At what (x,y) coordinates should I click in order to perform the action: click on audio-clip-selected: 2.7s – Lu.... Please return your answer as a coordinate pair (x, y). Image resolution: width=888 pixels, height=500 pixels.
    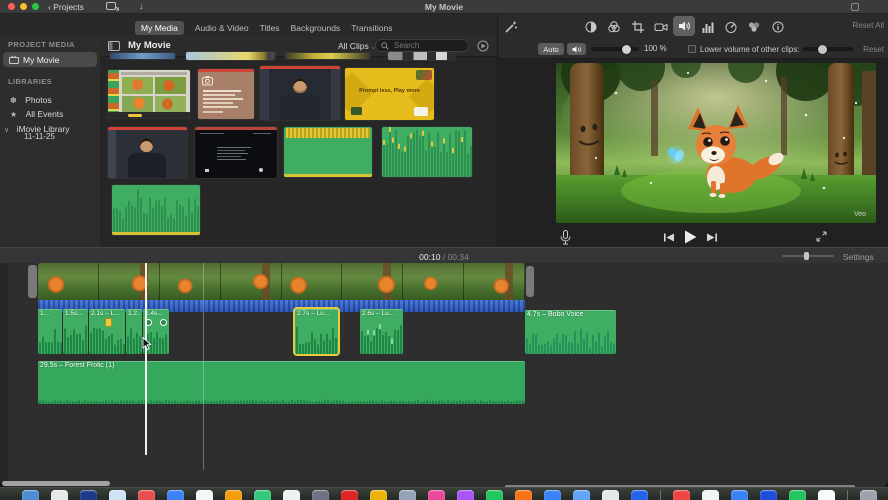
    Looking at the image, I should click on (316, 331).